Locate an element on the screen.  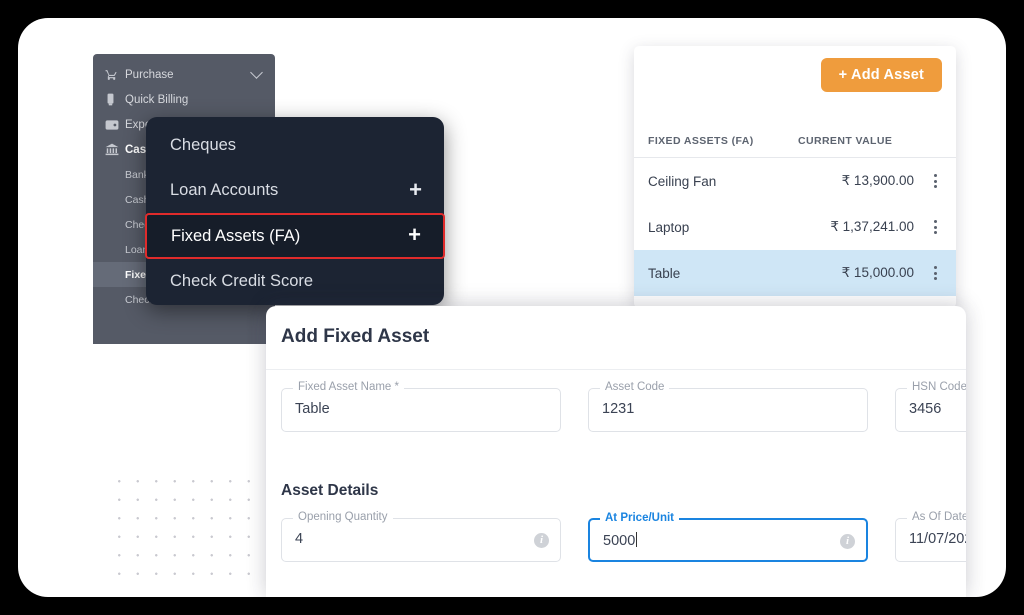
at-price-per-unit-field: At Price/Unit 5000 i is located at coordinates (728, 537).